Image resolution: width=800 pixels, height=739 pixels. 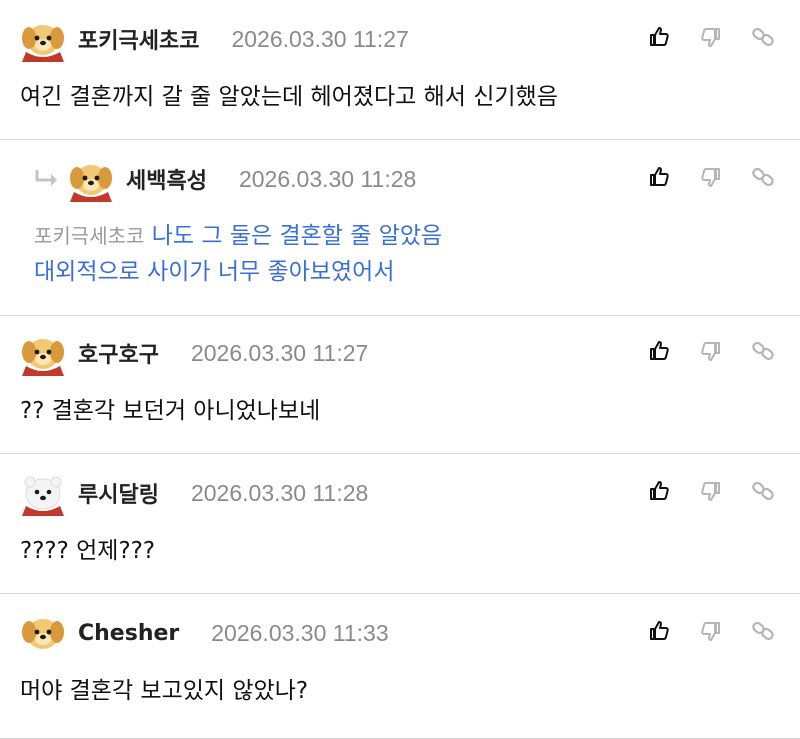 I want to click on nickname: 세백흑성, so click(x=166, y=179).